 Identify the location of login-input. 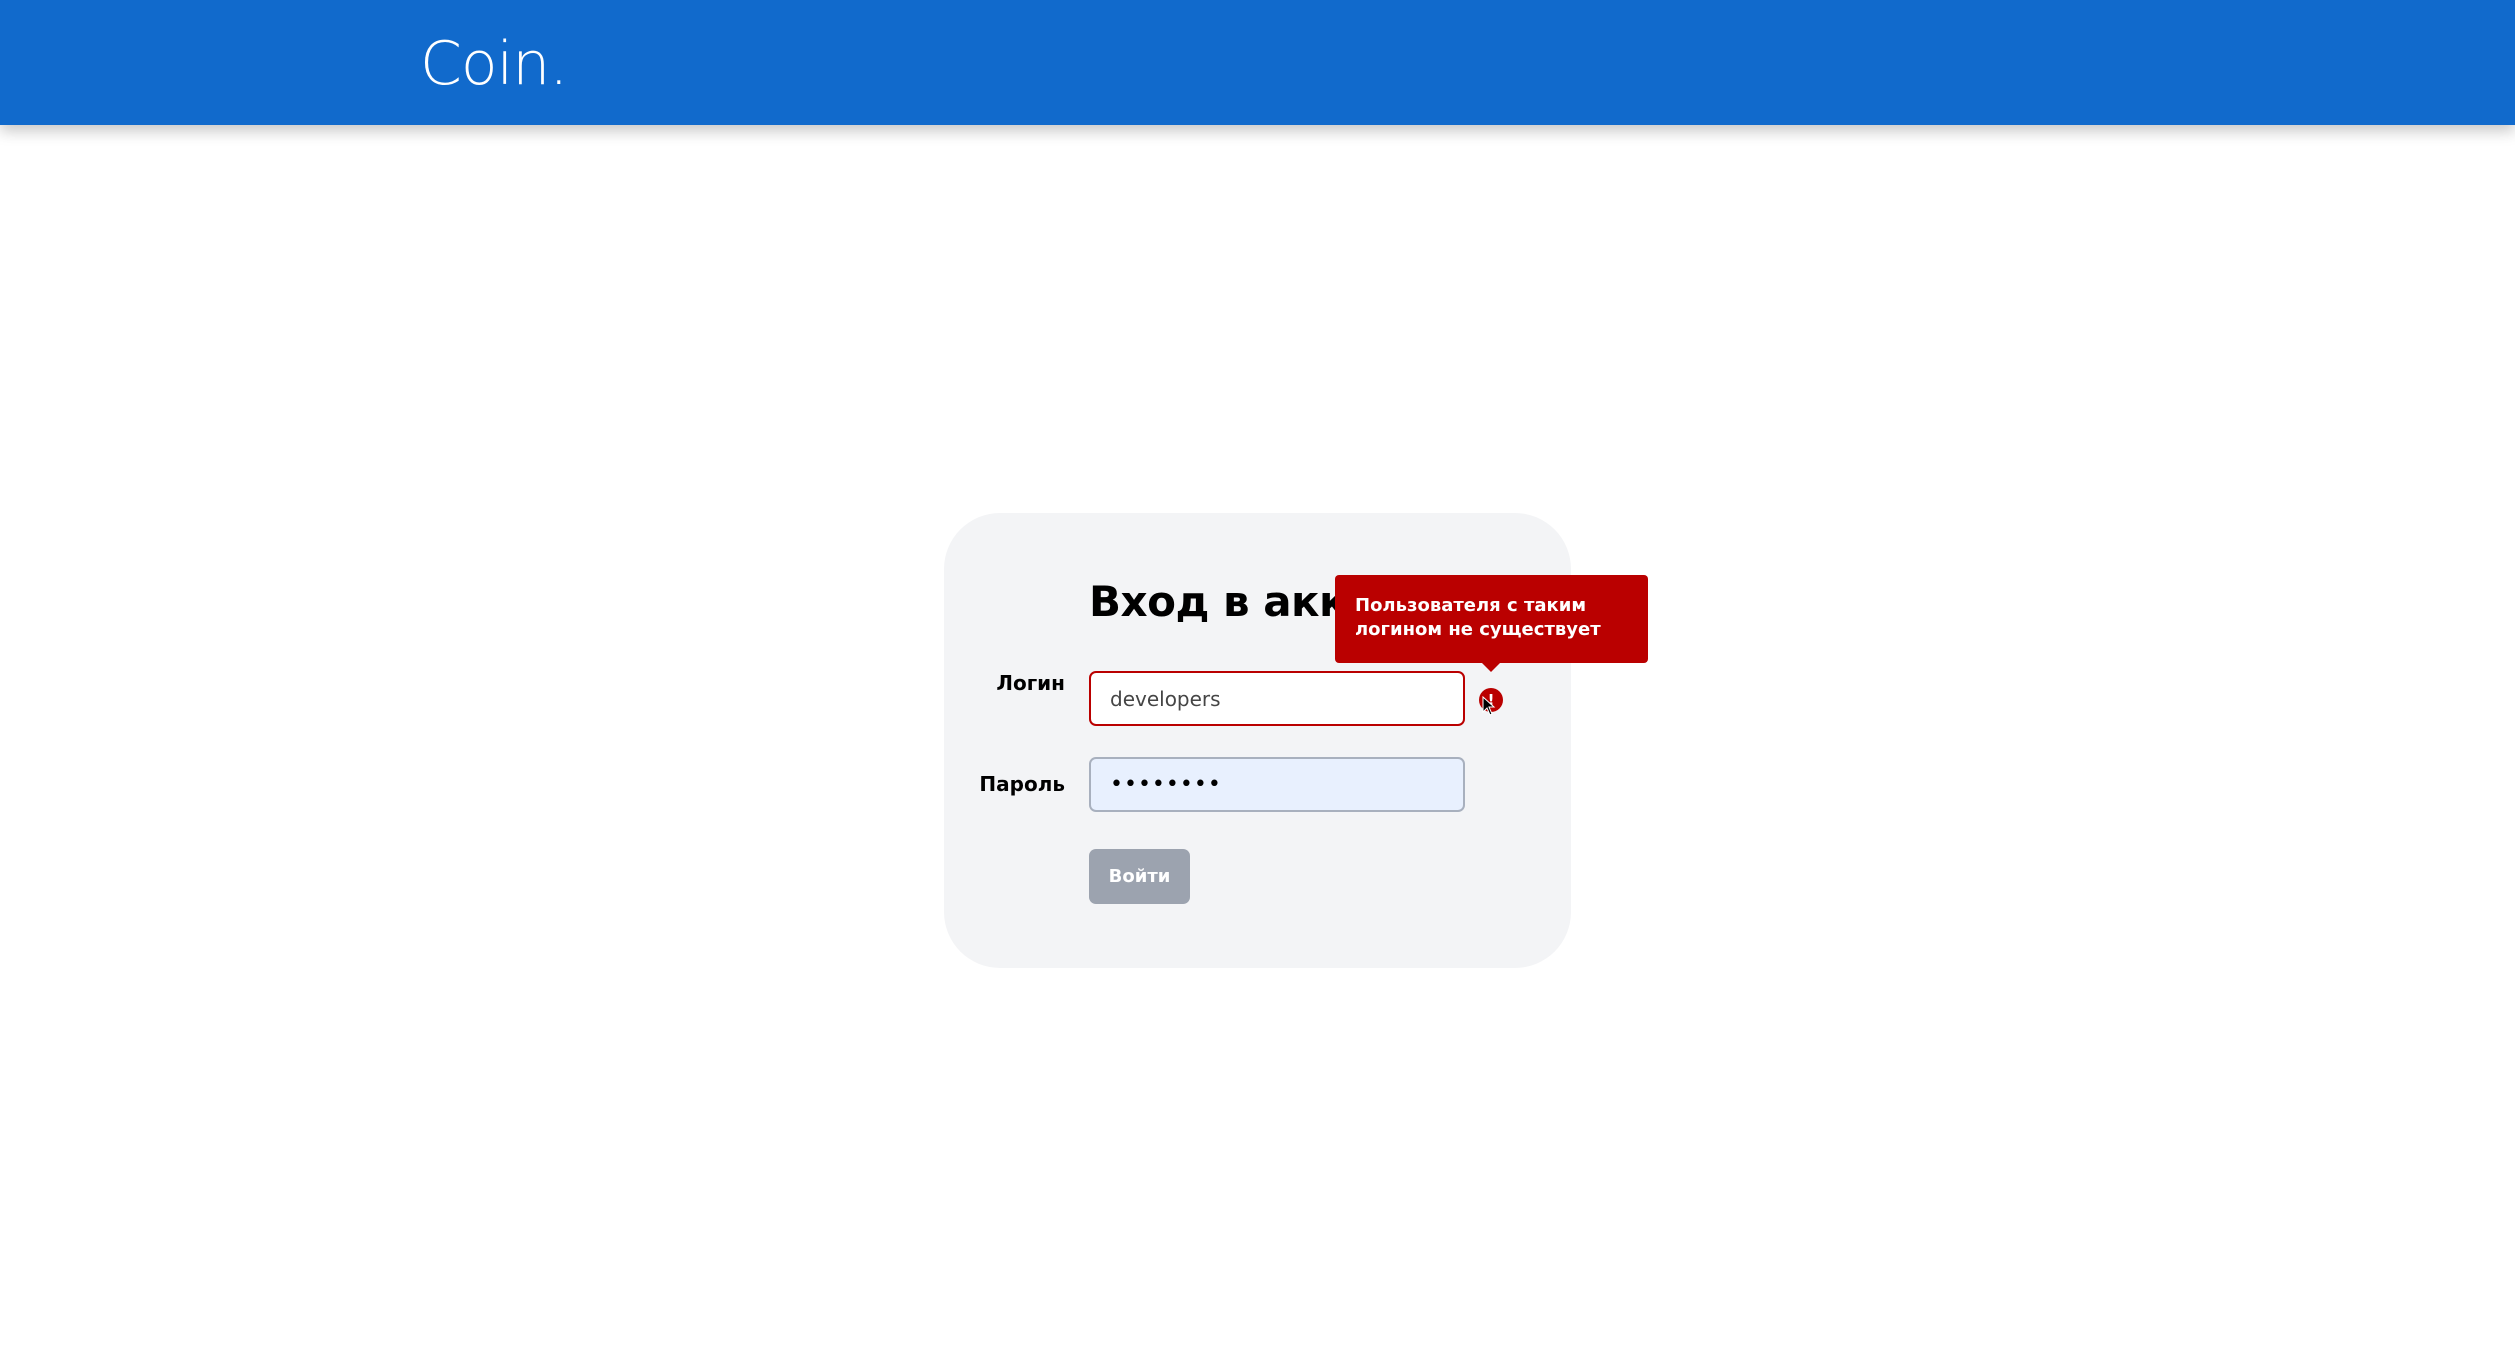
(1277, 698).